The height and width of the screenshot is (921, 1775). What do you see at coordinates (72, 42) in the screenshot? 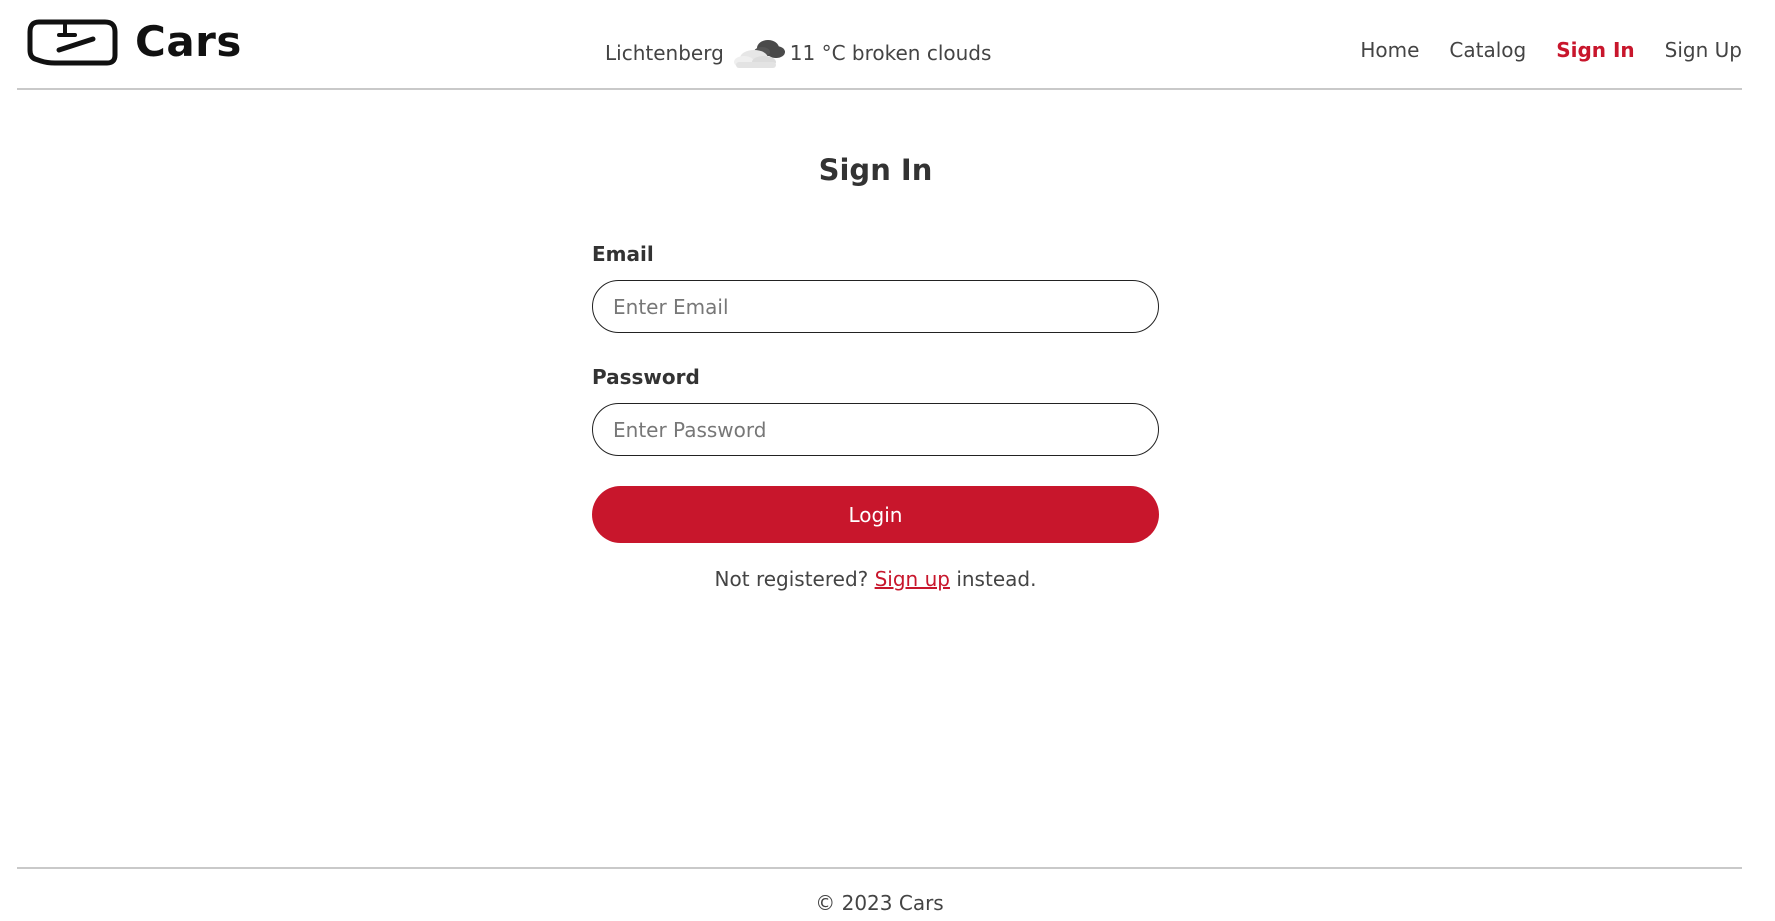
I see `car-windshield-icon` at bounding box center [72, 42].